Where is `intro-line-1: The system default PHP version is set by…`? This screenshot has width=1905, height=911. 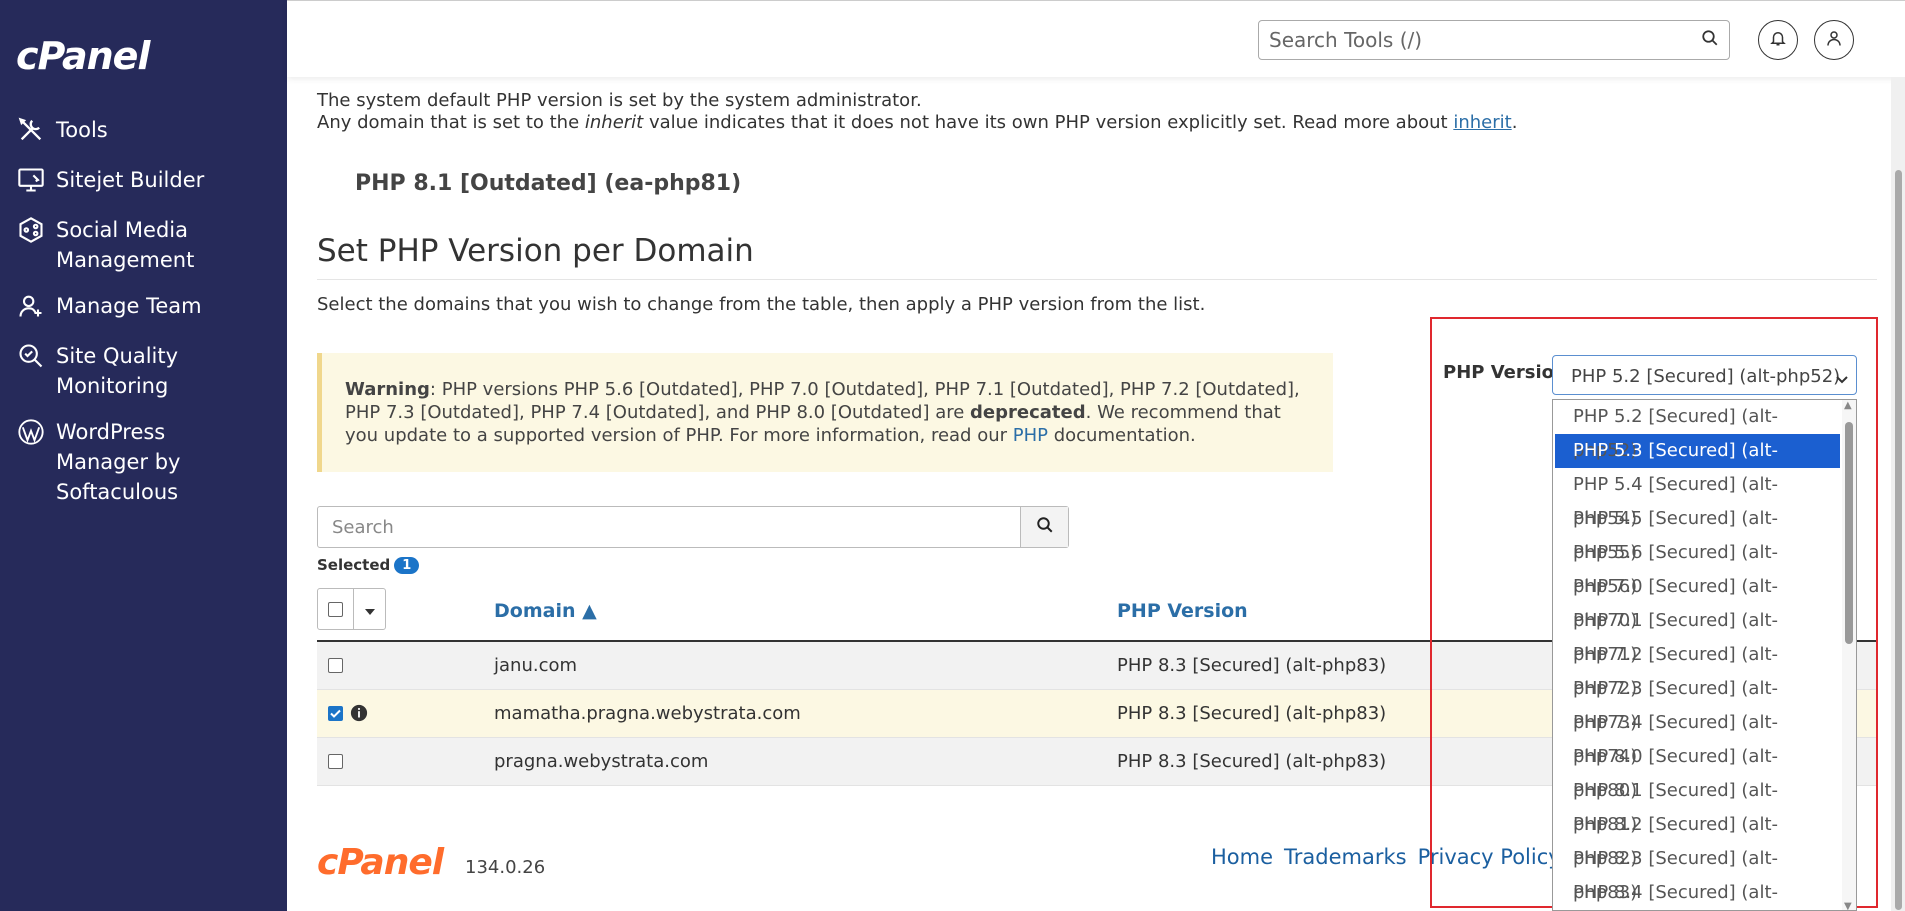 intro-line-1: The system default PHP version is set by… is located at coordinates (619, 100).